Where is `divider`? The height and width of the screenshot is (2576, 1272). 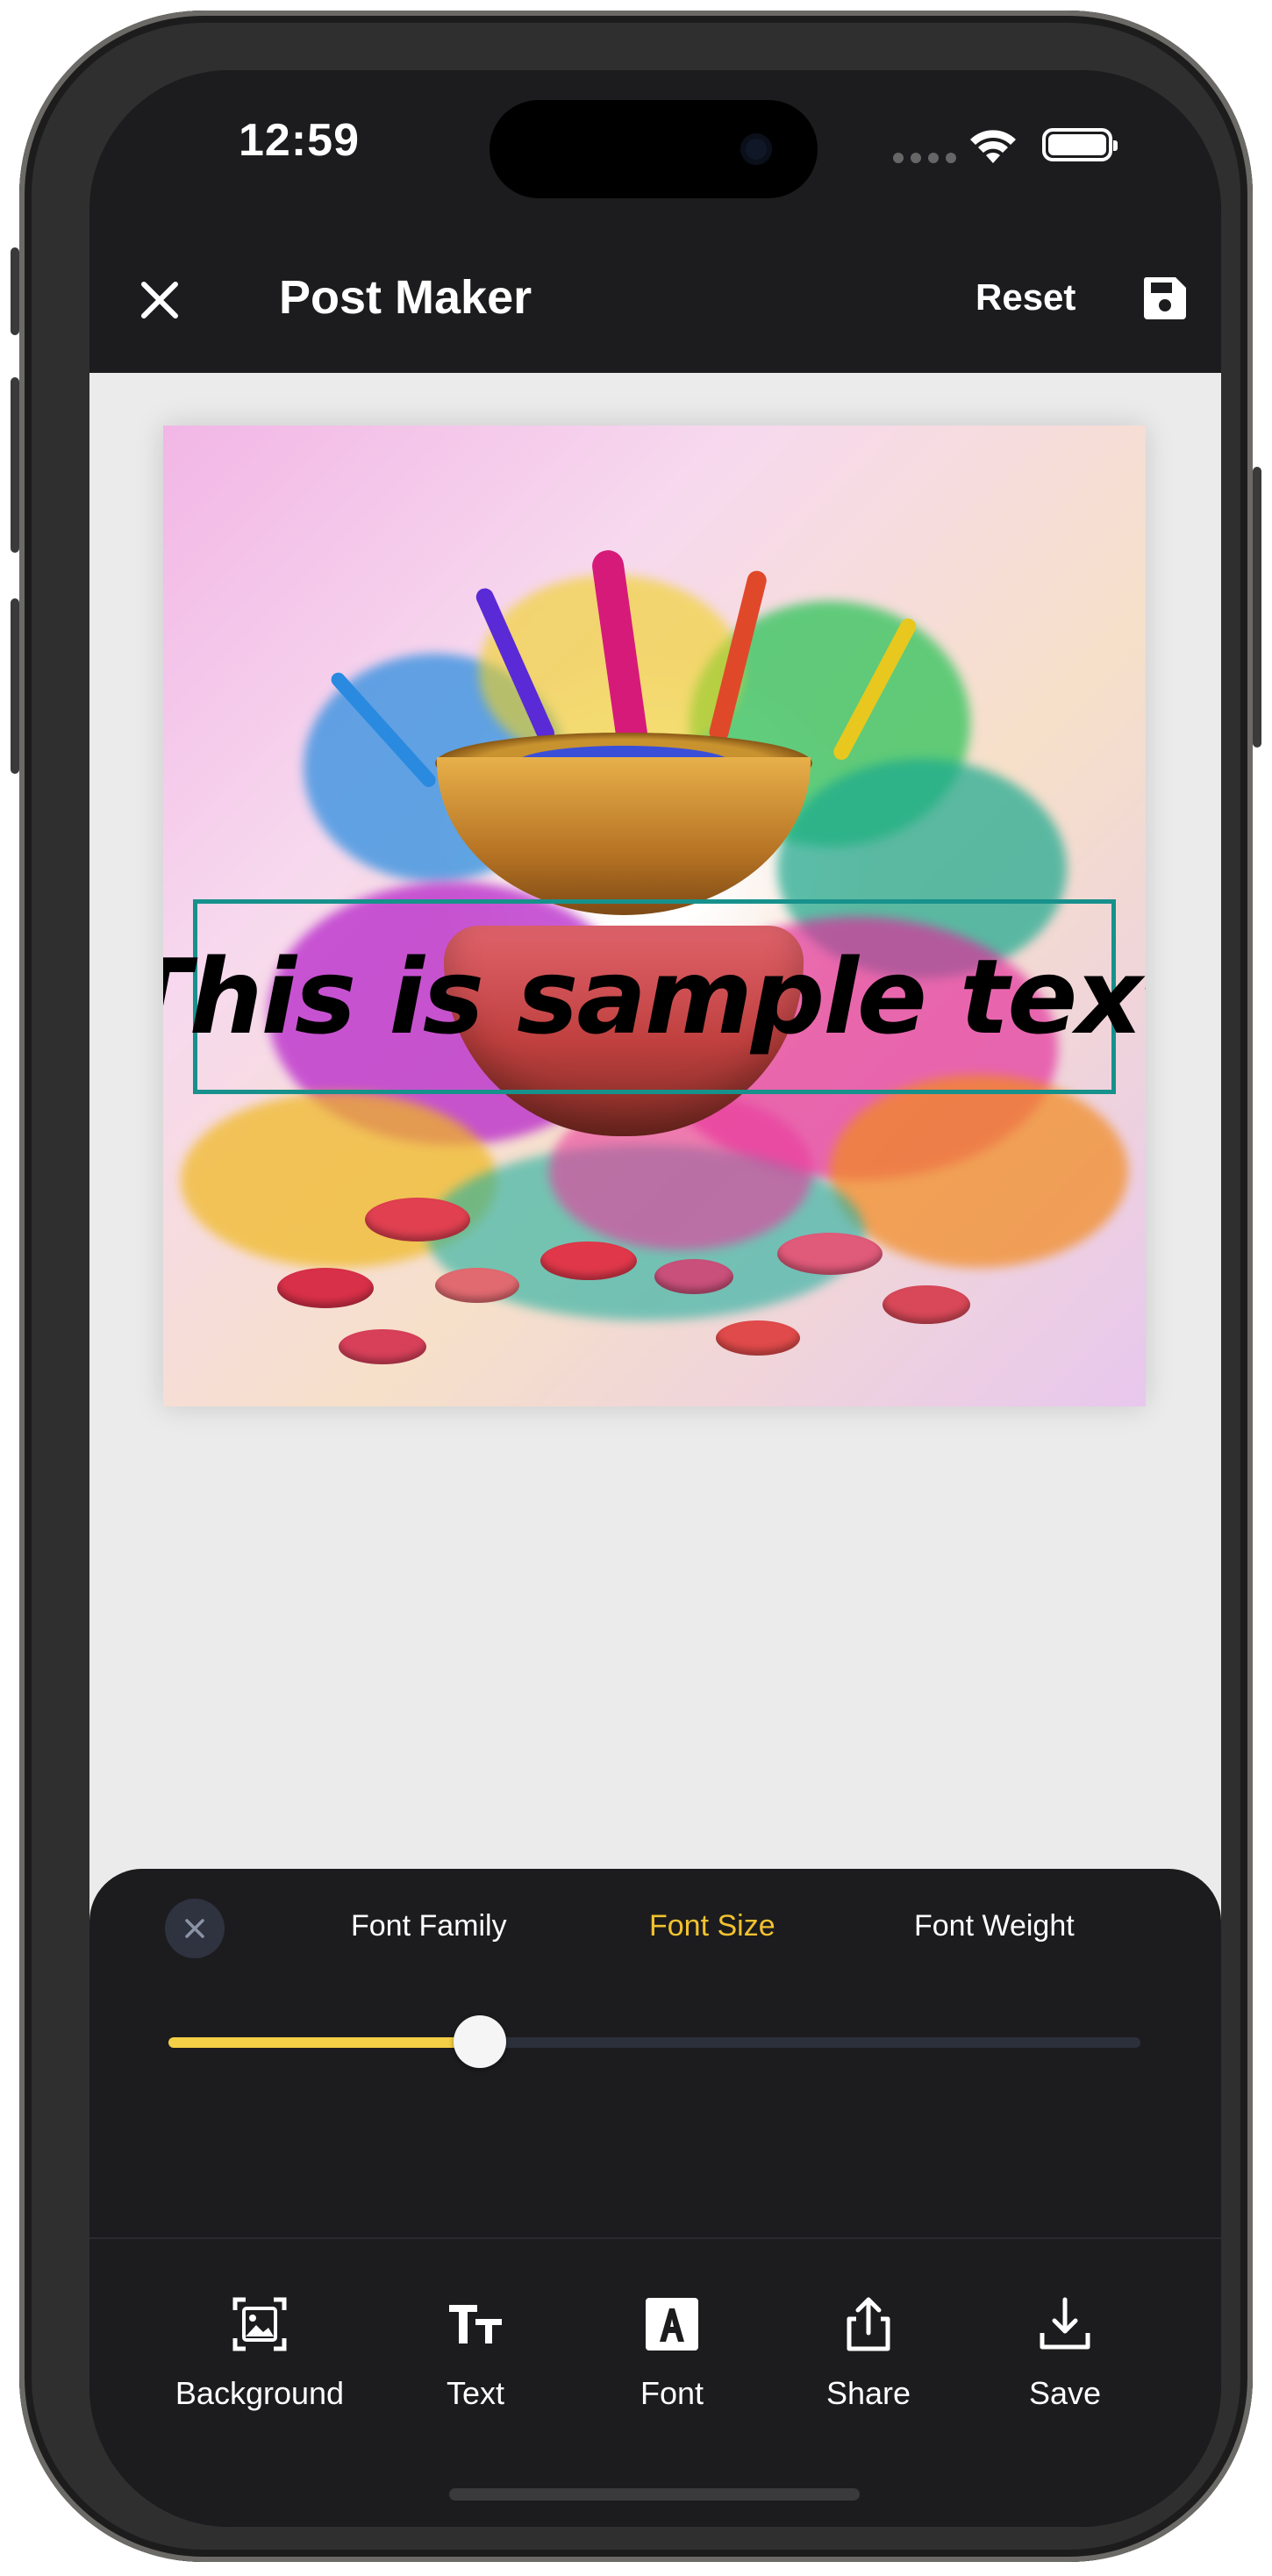
divider is located at coordinates (655, 2238).